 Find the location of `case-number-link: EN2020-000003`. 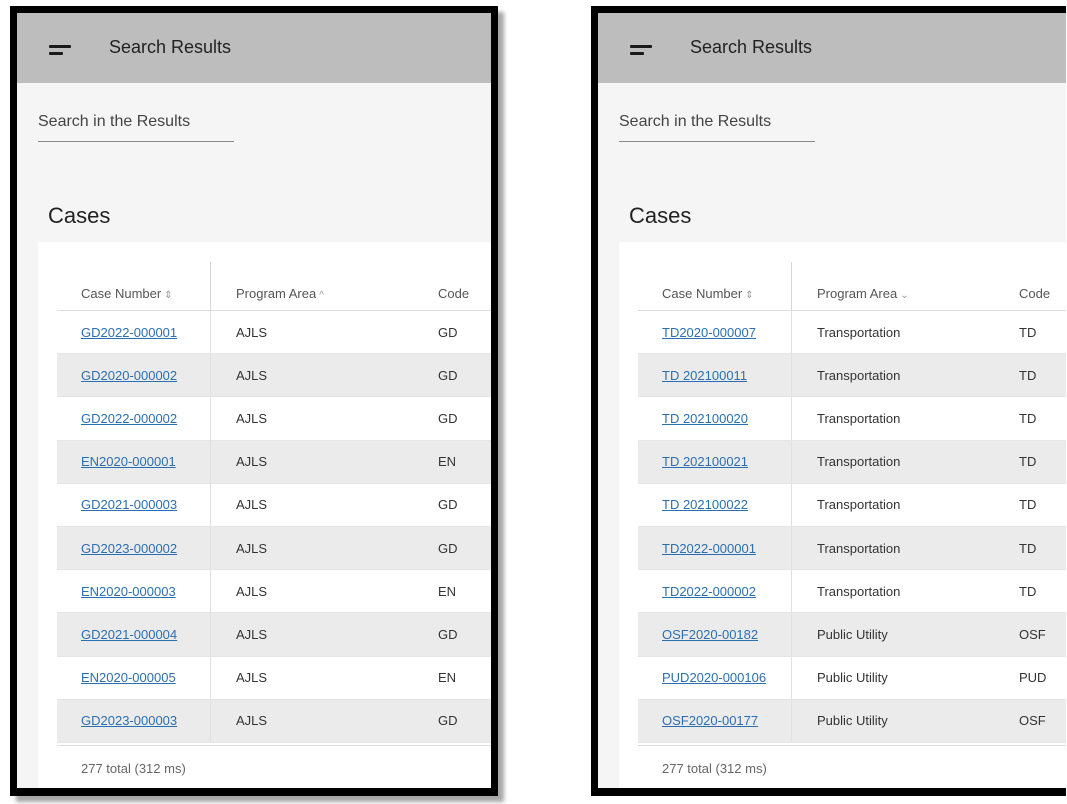

case-number-link: EN2020-000003 is located at coordinates (128, 591).